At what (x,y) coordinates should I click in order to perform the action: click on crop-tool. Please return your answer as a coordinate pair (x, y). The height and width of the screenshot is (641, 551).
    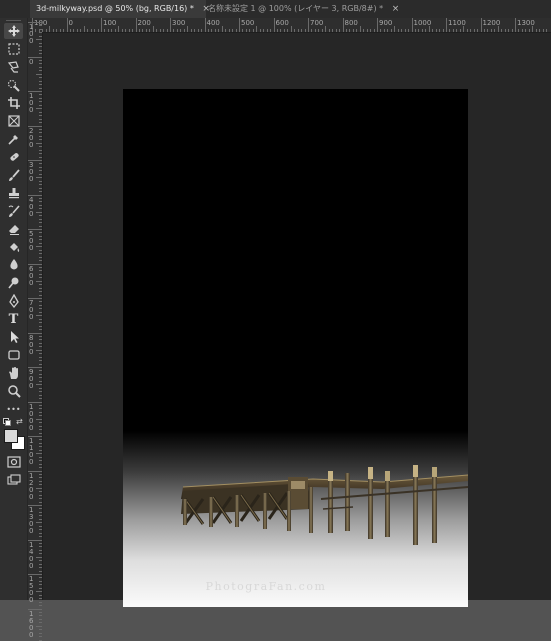
    Looking at the image, I should click on (13, 103).